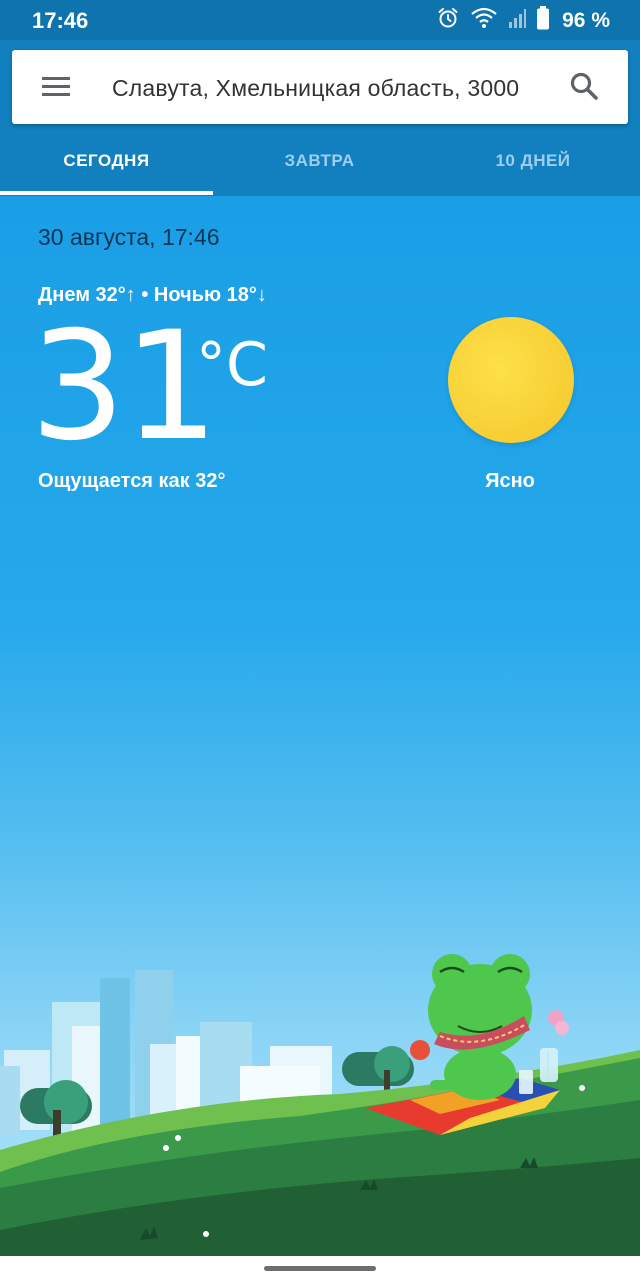  What do you see at coordinates (56, 87) in the screenshot?
I see `menu-icon` at bounding box center [56, 87].